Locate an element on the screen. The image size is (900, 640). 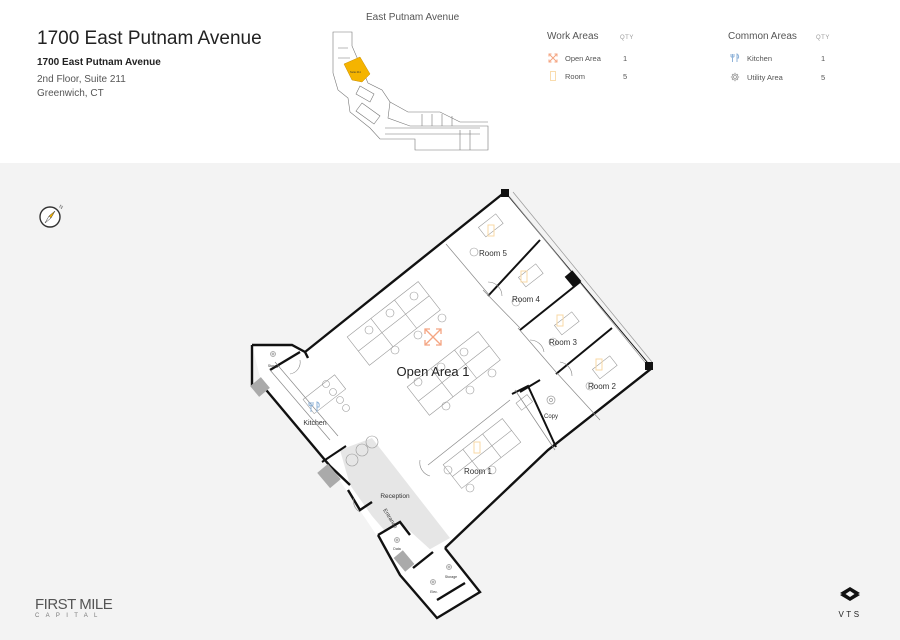
suite-highlight-label: Suite 211 is located at coordinates (355, 72).